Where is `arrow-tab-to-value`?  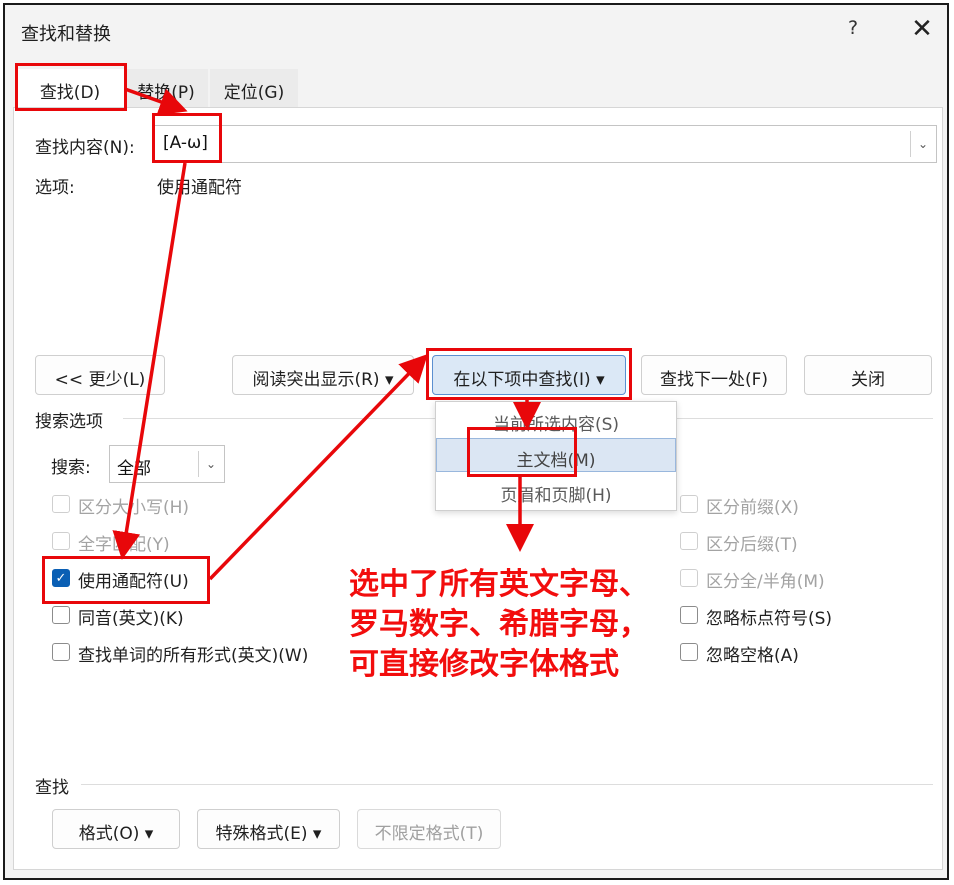
arrow-tab-to-value is located at coordinates (156, 101).